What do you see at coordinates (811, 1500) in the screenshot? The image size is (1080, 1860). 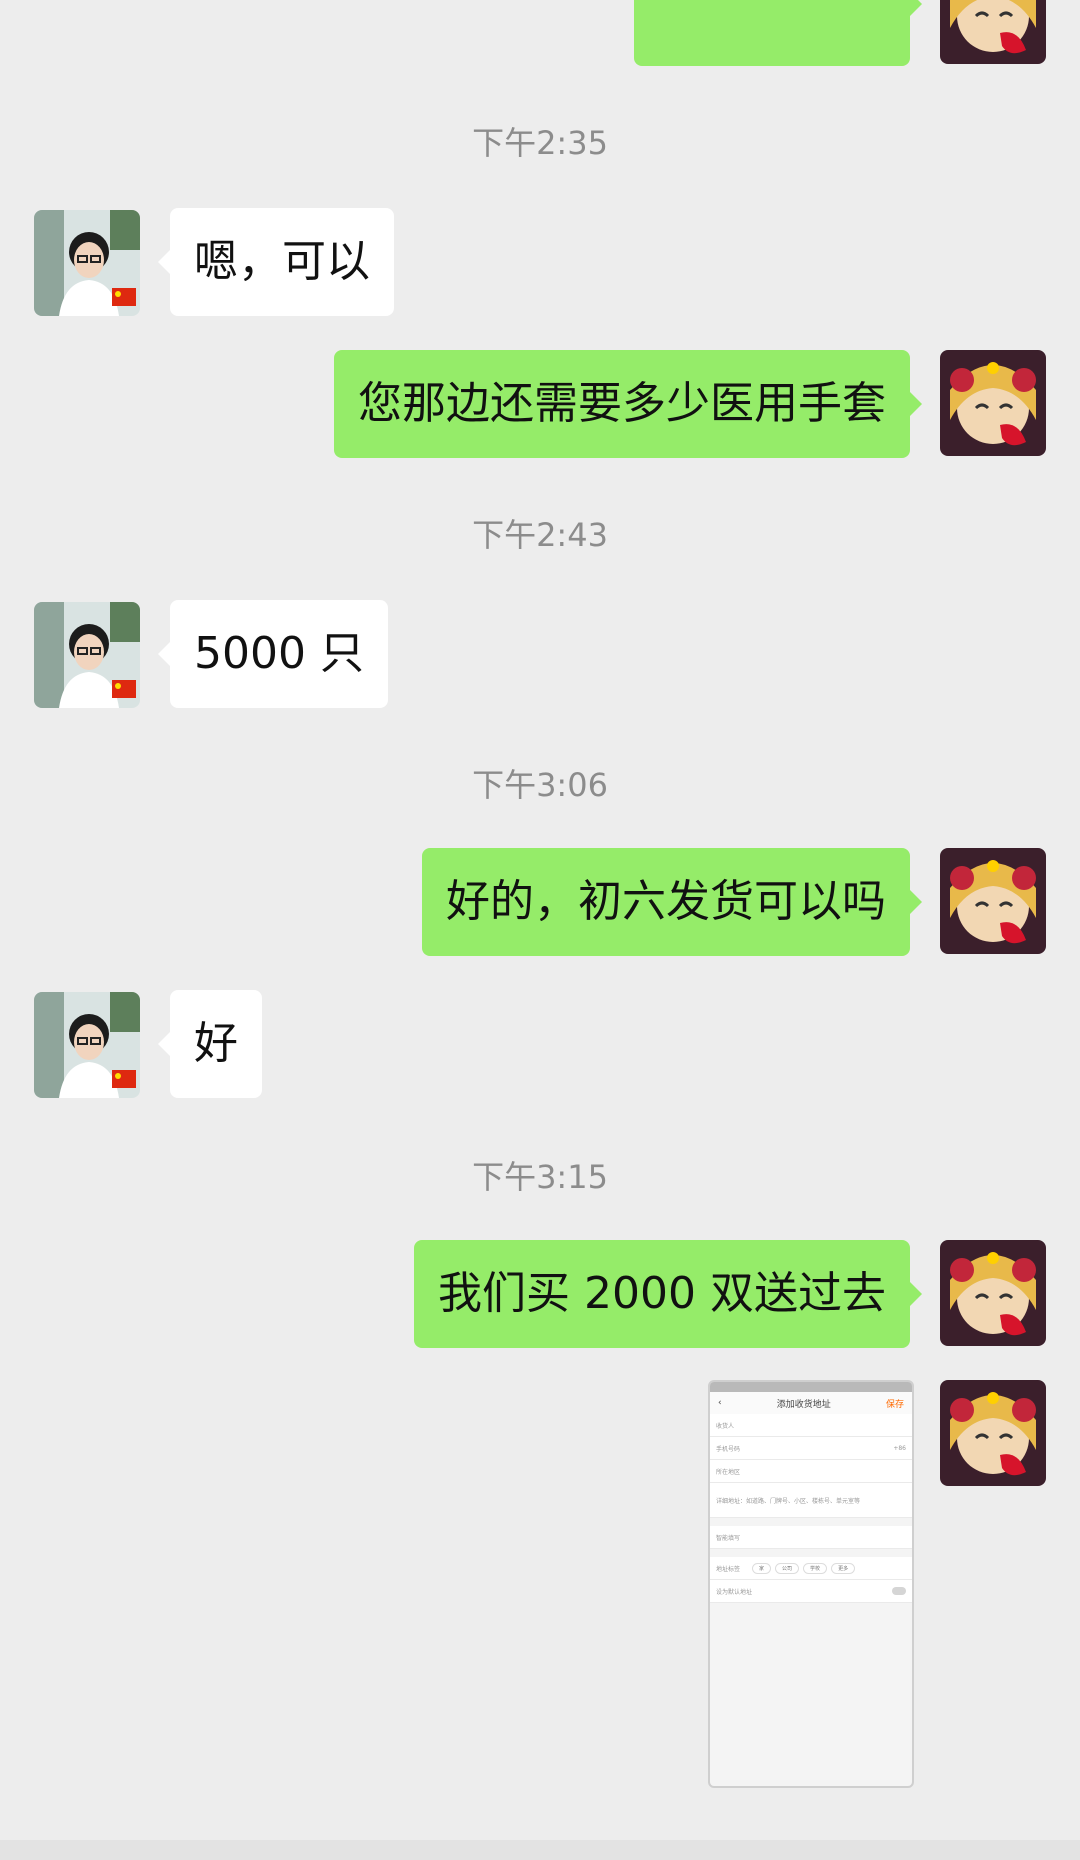 I see `thumb-field-address: 详细地址：如道路、门牌号、小区、楼栋号、单元室等` at bounding box center [811, 1500].